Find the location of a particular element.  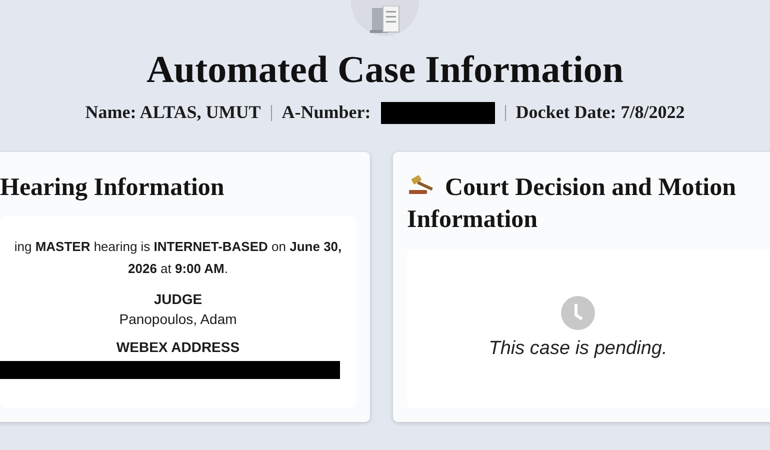

judge-label: JUDGE is located at coordinates (178, 299).